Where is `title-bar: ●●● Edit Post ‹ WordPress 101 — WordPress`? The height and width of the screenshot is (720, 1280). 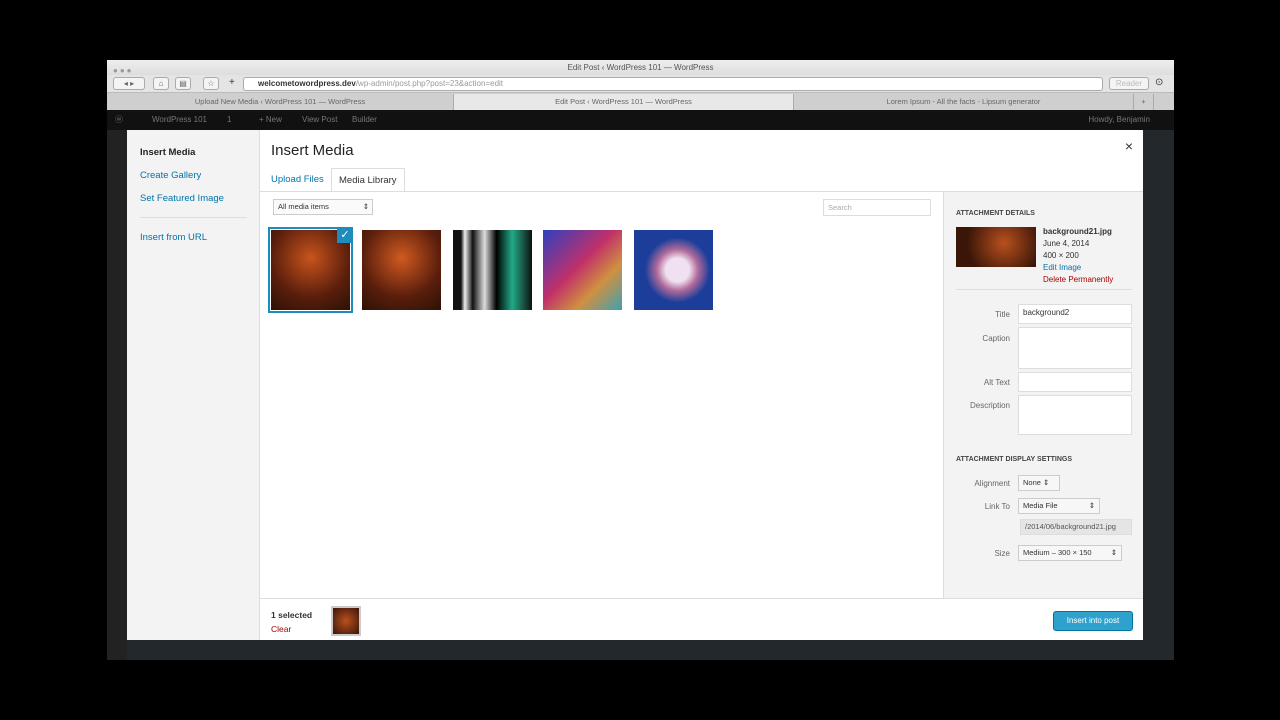 title-bar: ●●● Edit Post ‹ WordPress 101 — WordPress is located at coordinates (640, 67).